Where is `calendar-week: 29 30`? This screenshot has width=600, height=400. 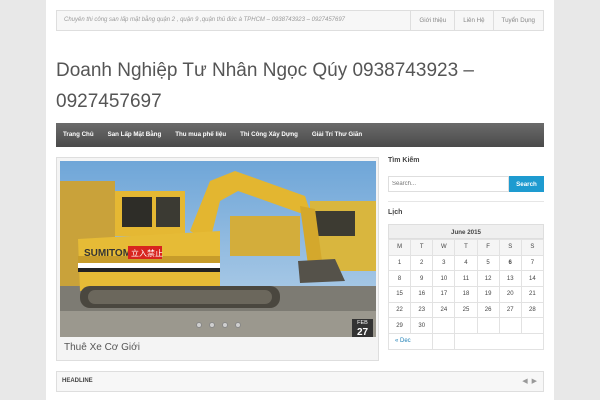
calendar-week: 29 30 is located at coordinates (466, 326).